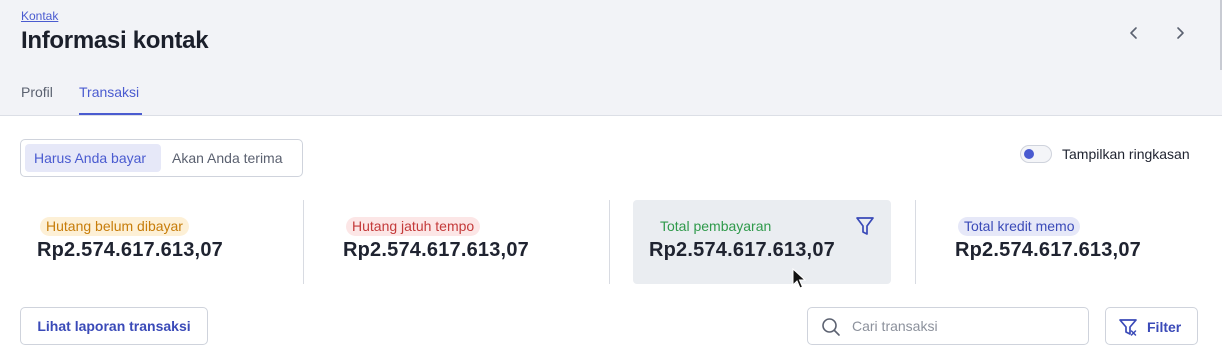  What do you see at coordinates (831, 327) in the screenshot?
I see `search-icon` at bounding box center [831, 327].